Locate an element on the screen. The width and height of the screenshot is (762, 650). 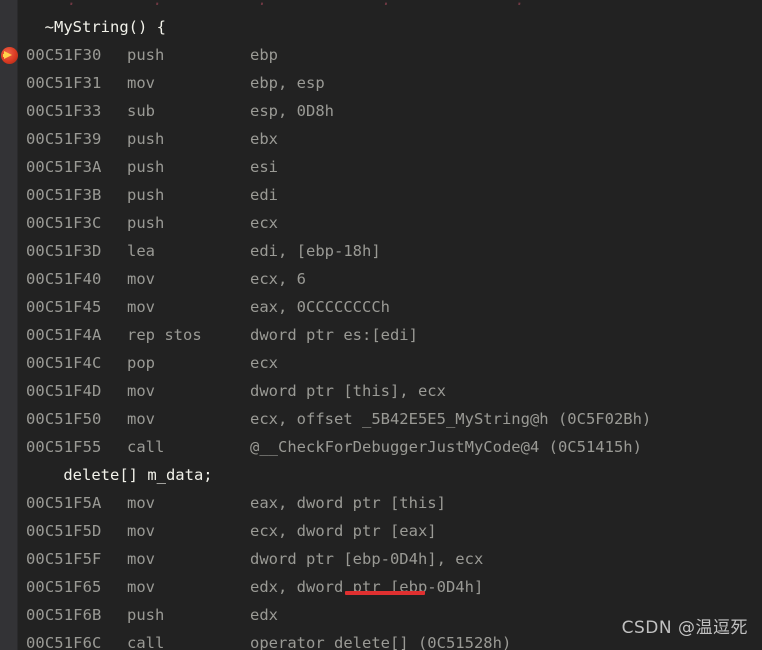
instruction-operands: esp, 0D8h is located at coordinates (292, 111).